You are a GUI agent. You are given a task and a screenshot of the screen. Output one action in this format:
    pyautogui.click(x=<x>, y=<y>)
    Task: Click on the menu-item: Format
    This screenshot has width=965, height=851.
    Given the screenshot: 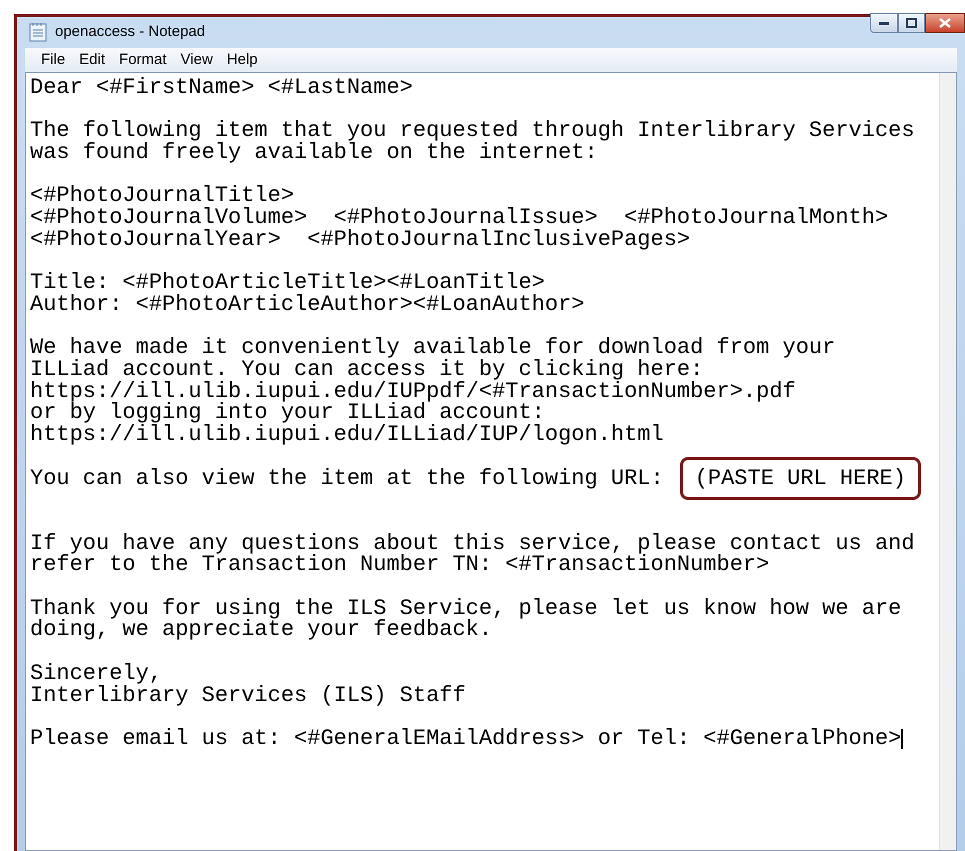 What is the action you would take?
    pyautogui.click(x=143, y=60)
    